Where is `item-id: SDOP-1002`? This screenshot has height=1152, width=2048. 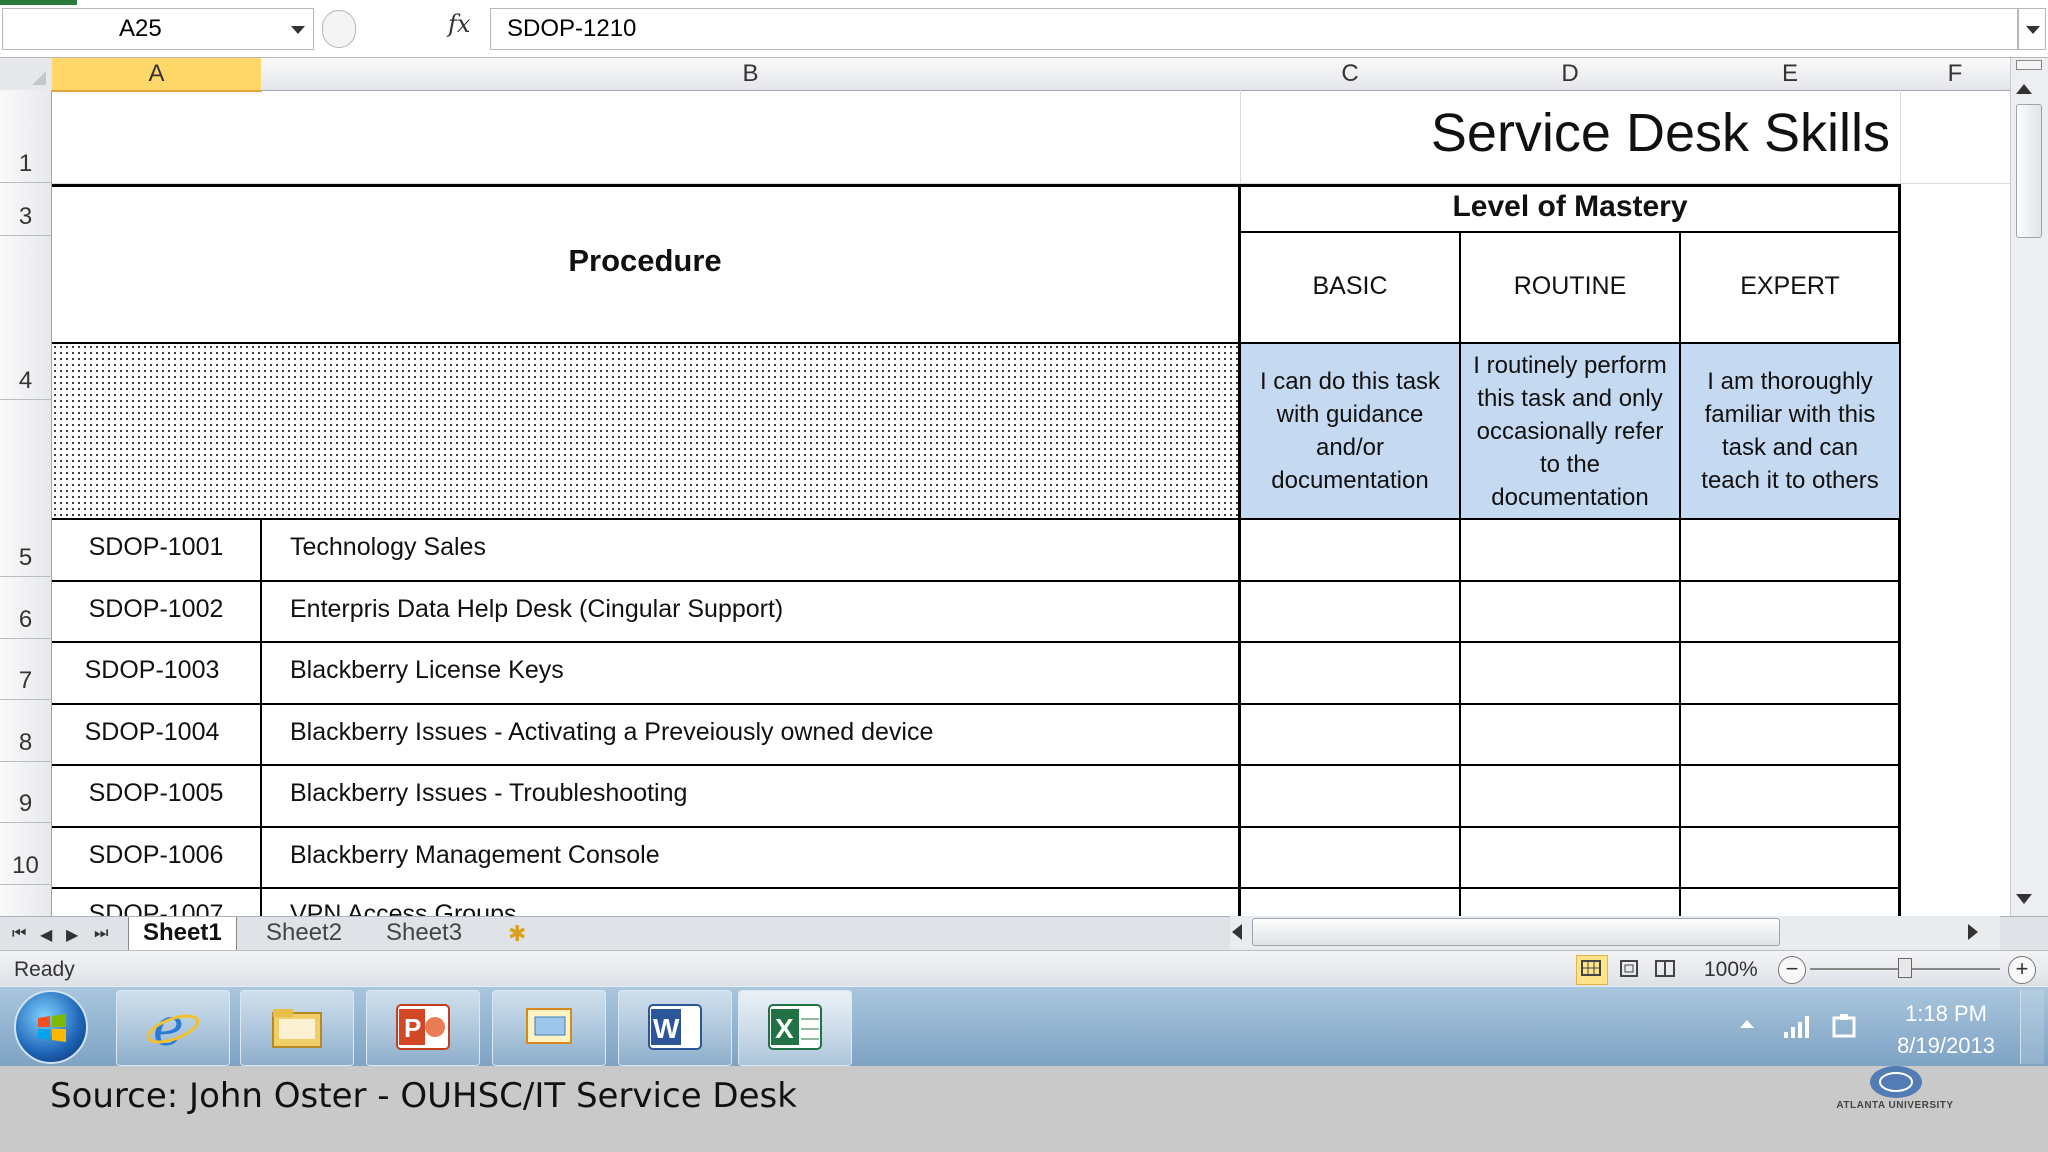
item-id: SDOP-1002 is located at coordinates (156, 609).